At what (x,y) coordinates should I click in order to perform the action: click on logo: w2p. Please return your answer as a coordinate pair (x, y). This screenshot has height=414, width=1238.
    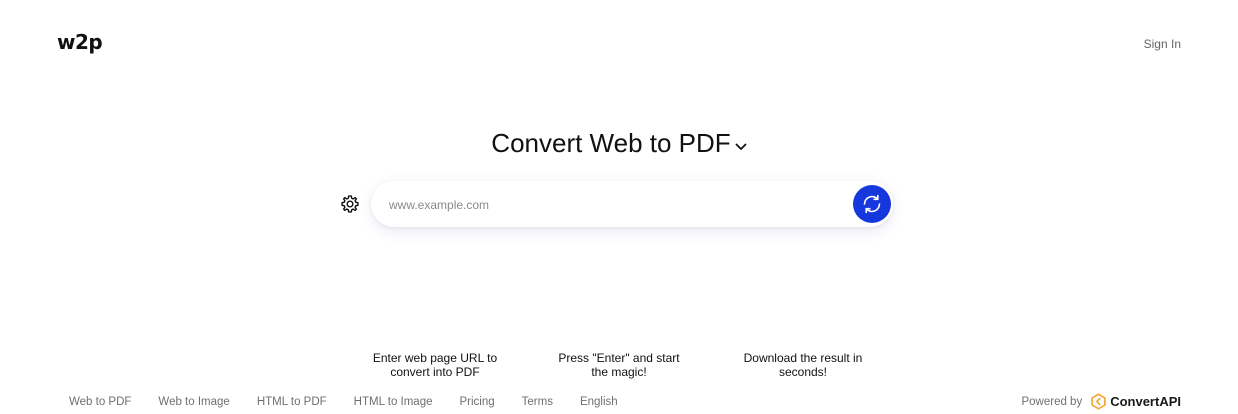
    Looking at the image, I should click on (80, 42).